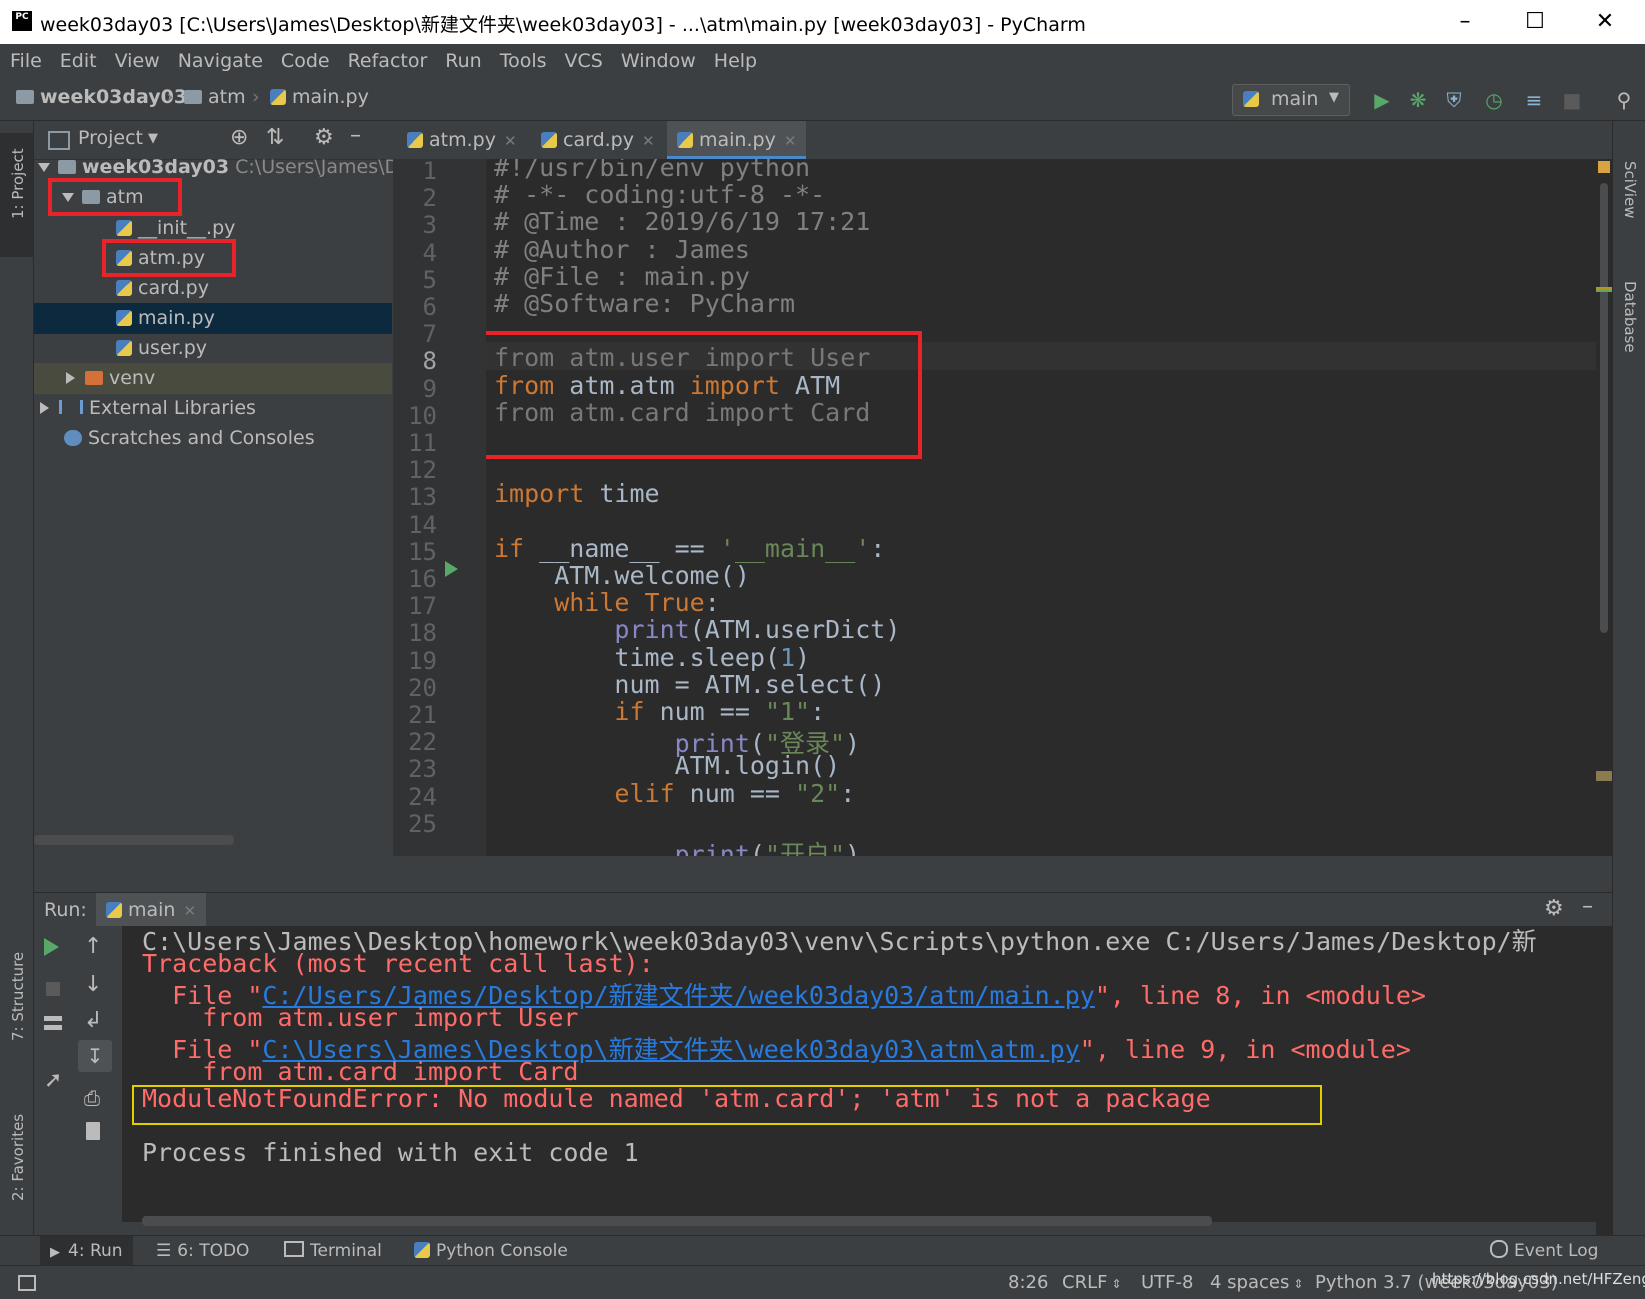 The width and height of the screenshot is (1645, 1299). Describe the element at coordinates (1624, 100) in the screenshot. I see `search-icon: ⚲` at that location.